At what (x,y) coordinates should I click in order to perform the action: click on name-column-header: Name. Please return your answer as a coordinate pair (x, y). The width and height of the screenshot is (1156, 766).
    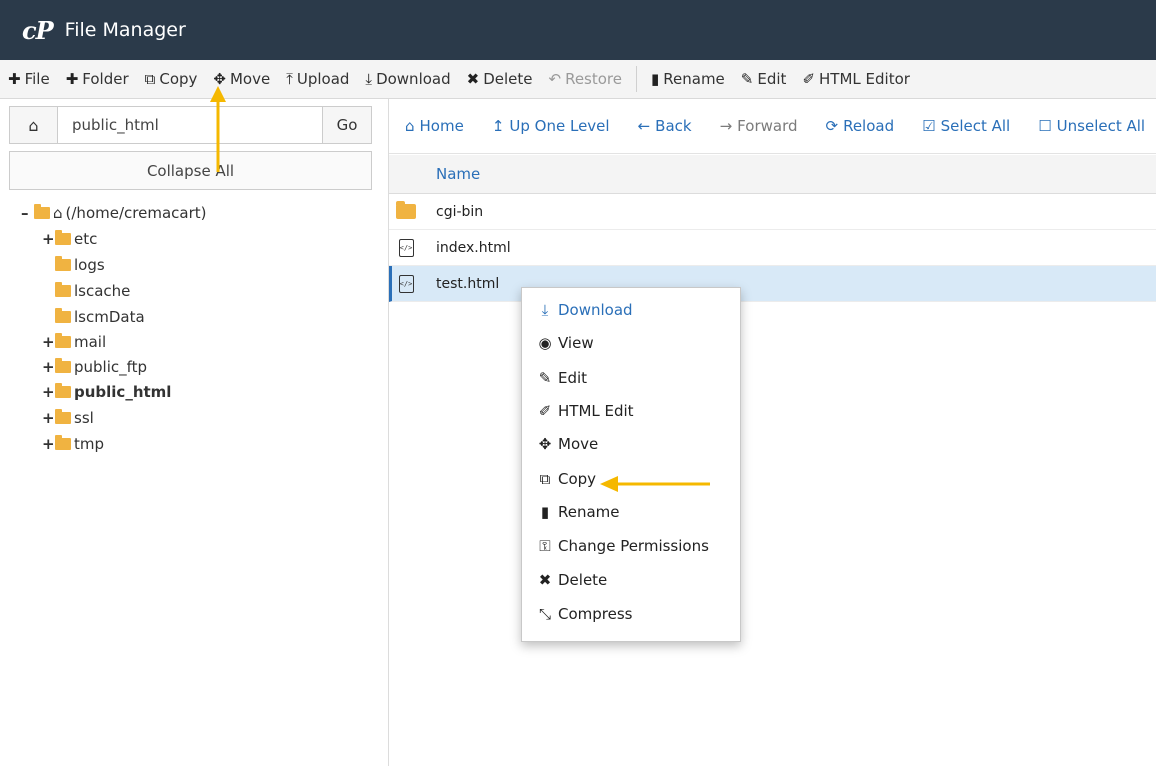
    Looking at the image, I should click on (458, 174).